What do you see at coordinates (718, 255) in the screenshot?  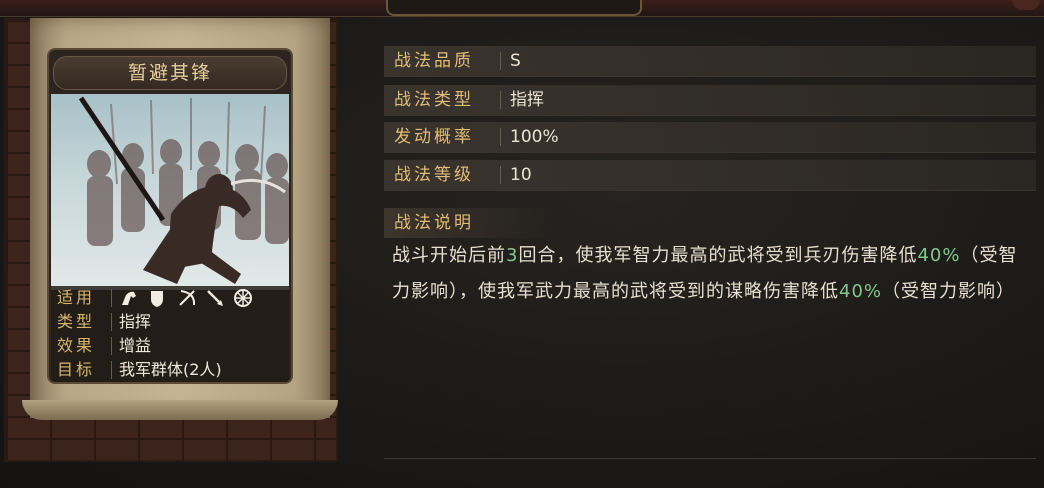 I see `desc-part: 回合，使我军智力最高的武将受到兵刃伤害降低` at bounding box center [718, 255].